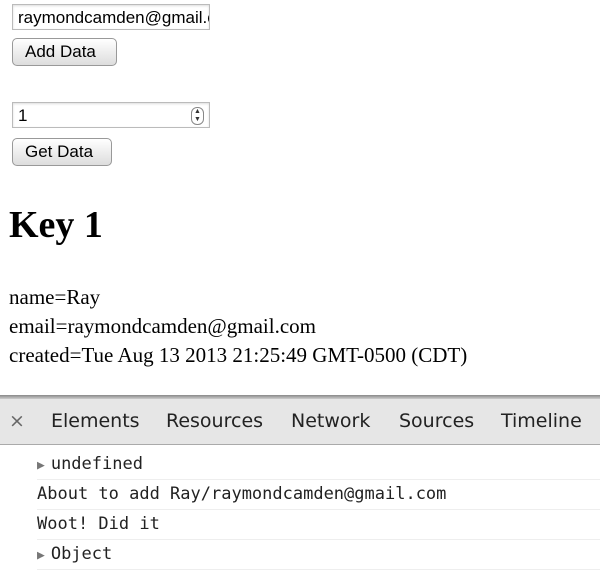 The width and height of the screenshot is (600, 571). What do you see at coordinates (163, 326) in the screenshot?
I see `result-email: email=raymondcamden@gmail.com` at bounding box center [163, 326].